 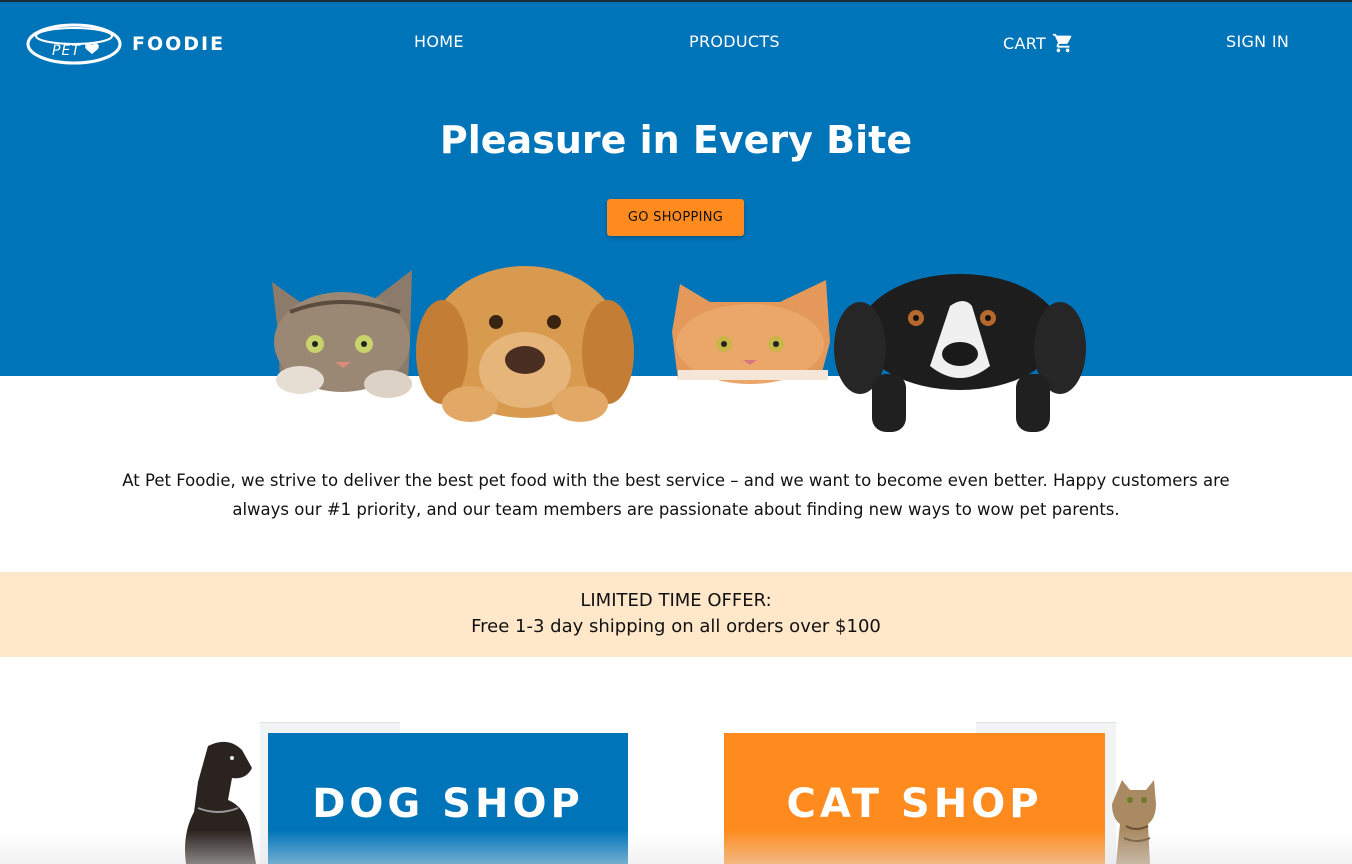 What do you see at coordinates (1134, 822) in the screenshot?
I see `cat-photo-image` at bounding box center [1134, 822].